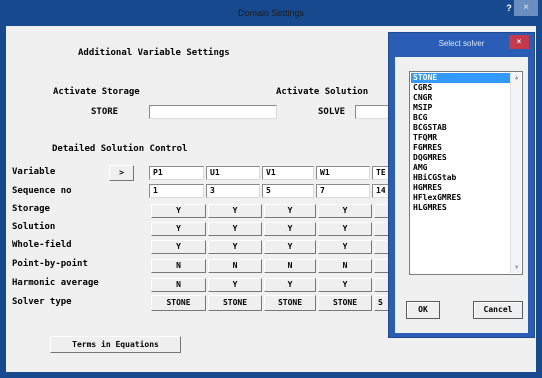 This screenshot has width=542, height=378. What do you see at coordinates (233, 173) in the screenshot?
I see `variable-cell: U1` at bounding box center [233, 173].